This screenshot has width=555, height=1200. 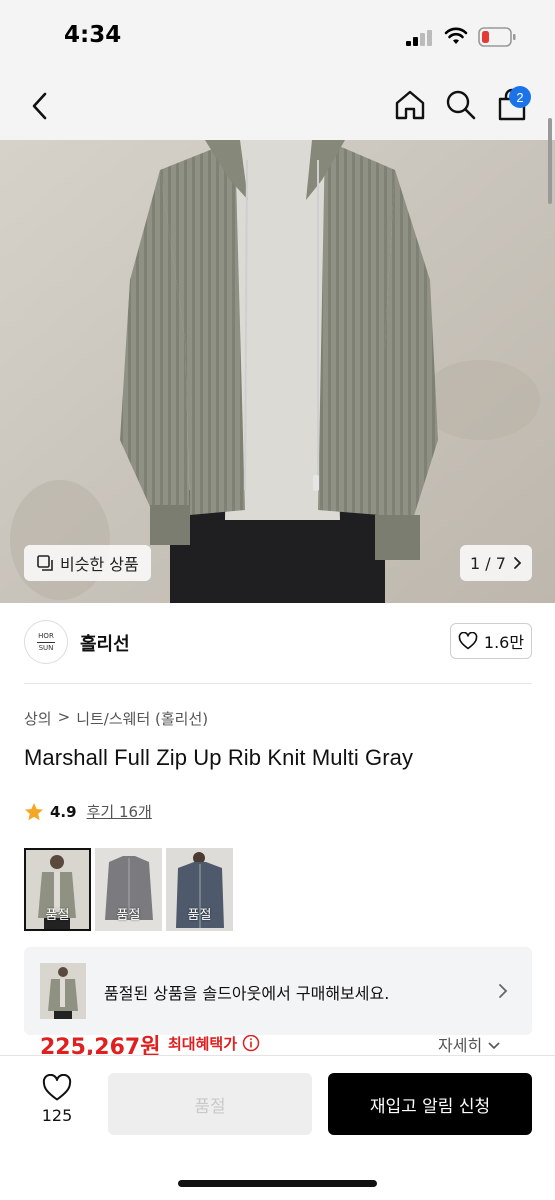 What do you see at coordinates (46, 647) in the screenshot?
I see `brand-logo-bottom-text: SUN` at bounding box center [46, 647].